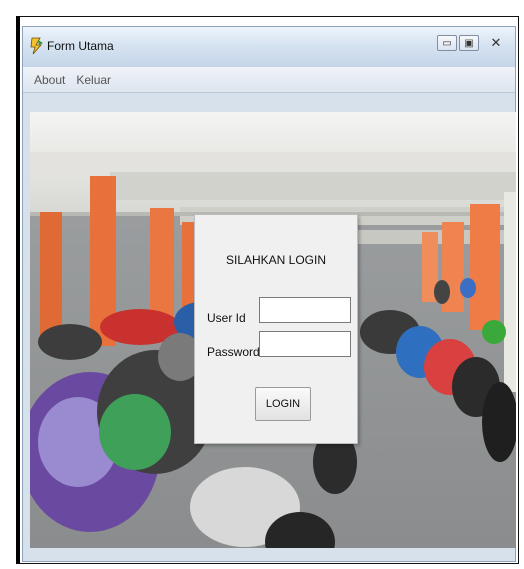  Describe the element at coordinates (233, 352) in the screenshot. I see `password-label: Password` at that location.